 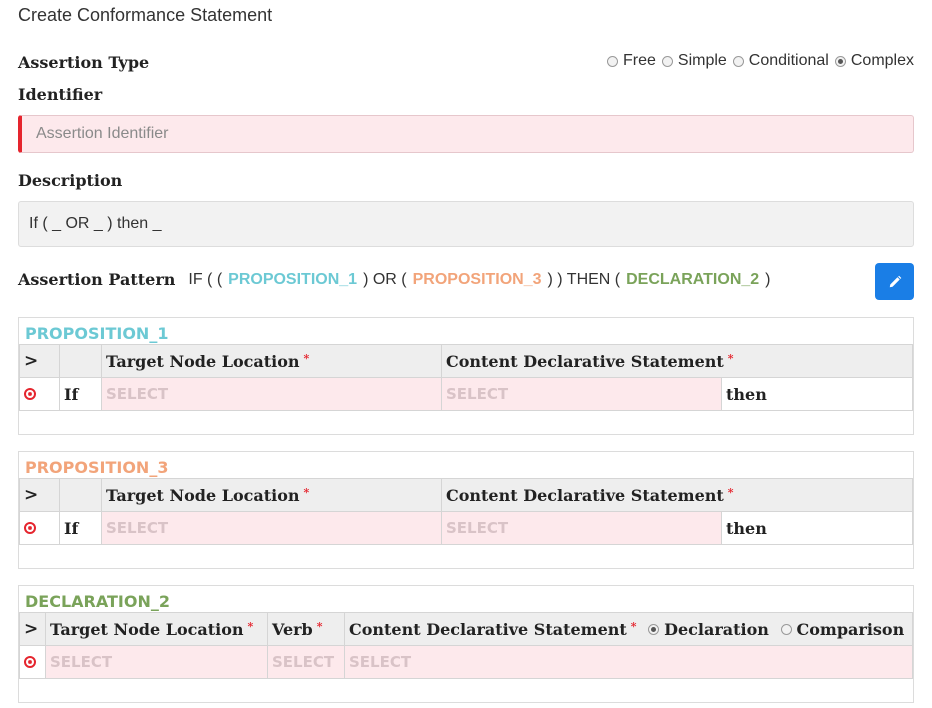 What do you see at coordinates (639, 60) in the screenshot?
I see `radio-free-label: Free` at bounding box center [639, 60].